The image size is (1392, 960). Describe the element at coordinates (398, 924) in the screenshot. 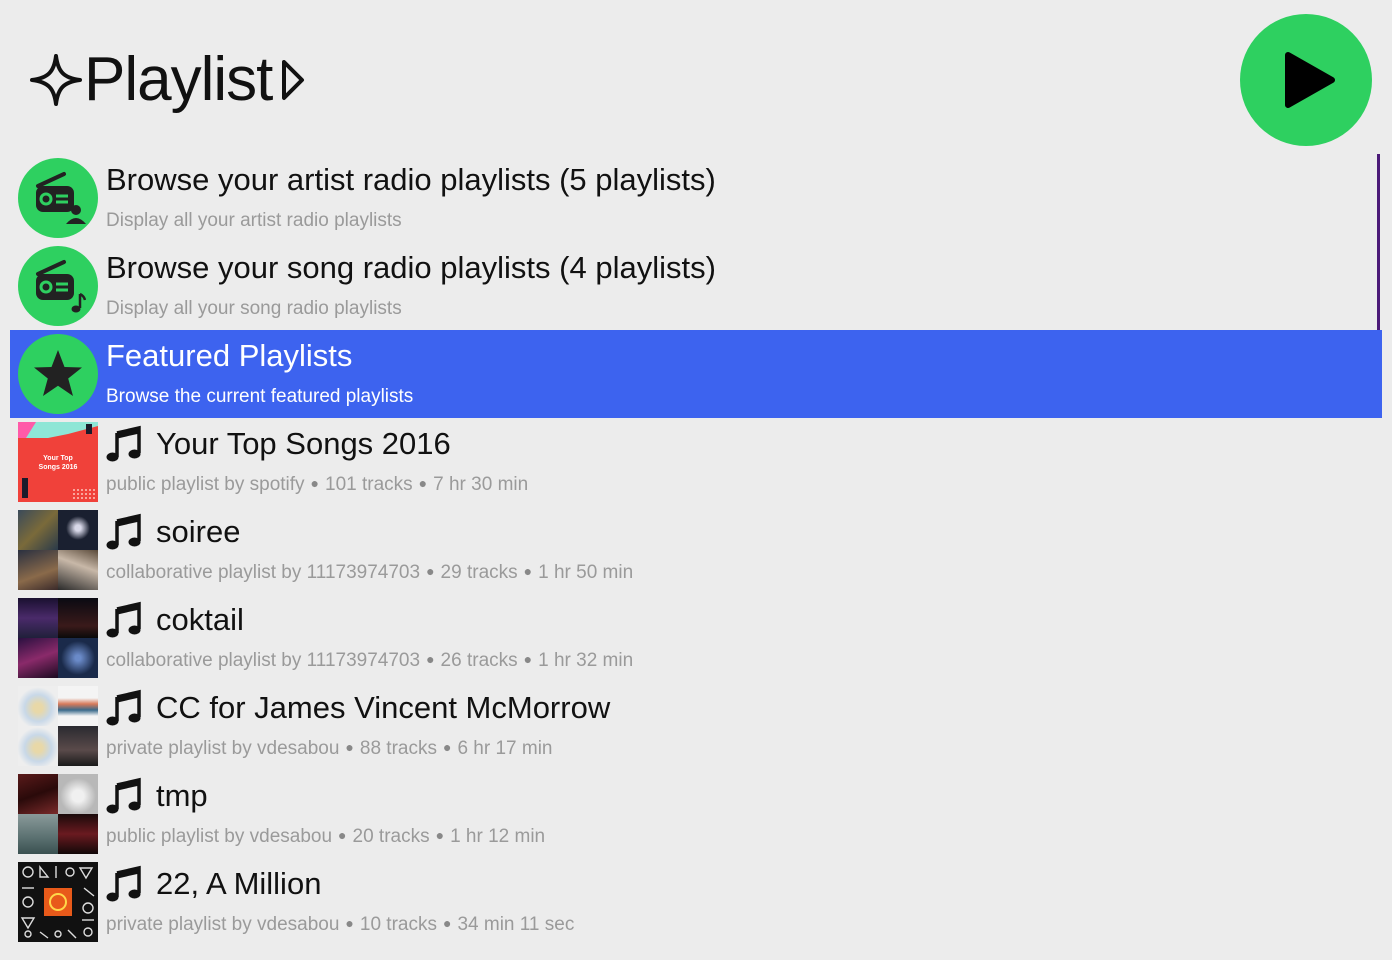

I see `playlist-track-count: 10 tracks` at that location.